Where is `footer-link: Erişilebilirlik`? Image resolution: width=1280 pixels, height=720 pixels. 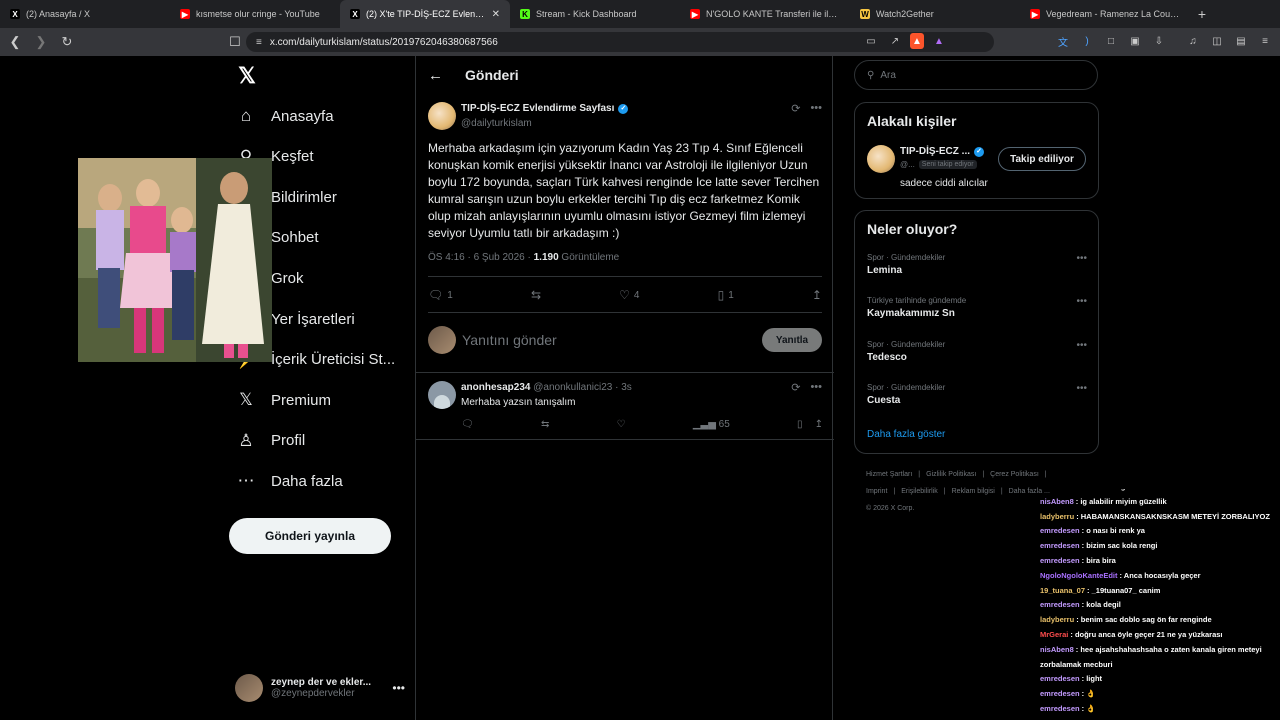
footer-link: Erişilebilirlik is located at coordinates (919, 491).